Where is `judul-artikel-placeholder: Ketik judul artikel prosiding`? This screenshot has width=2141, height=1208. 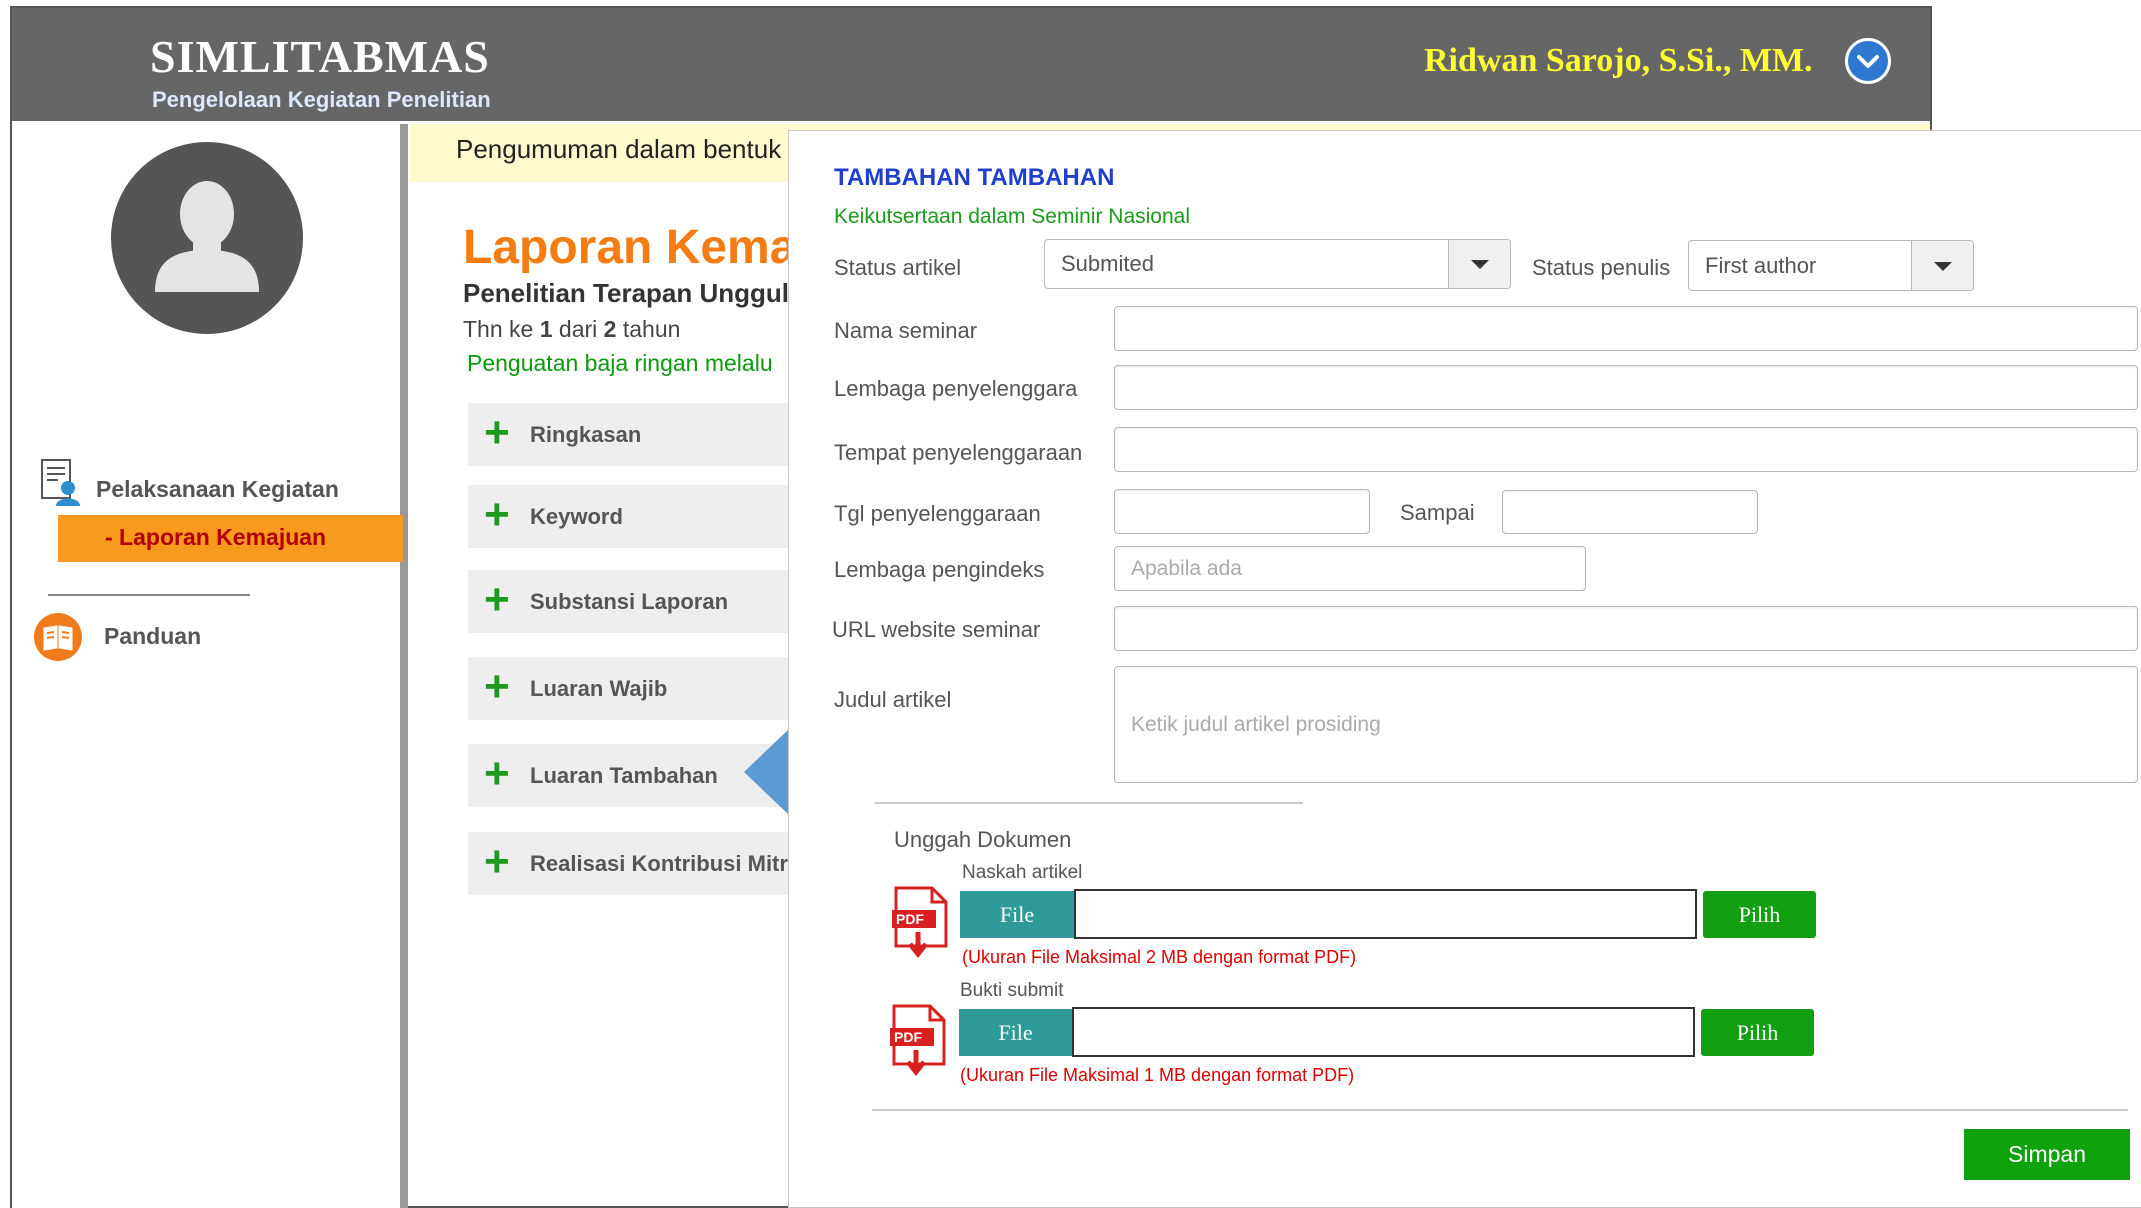
judul-artikel-placeholder: Ketik judul artikel prosiding is located at coordinates (1256, 724).